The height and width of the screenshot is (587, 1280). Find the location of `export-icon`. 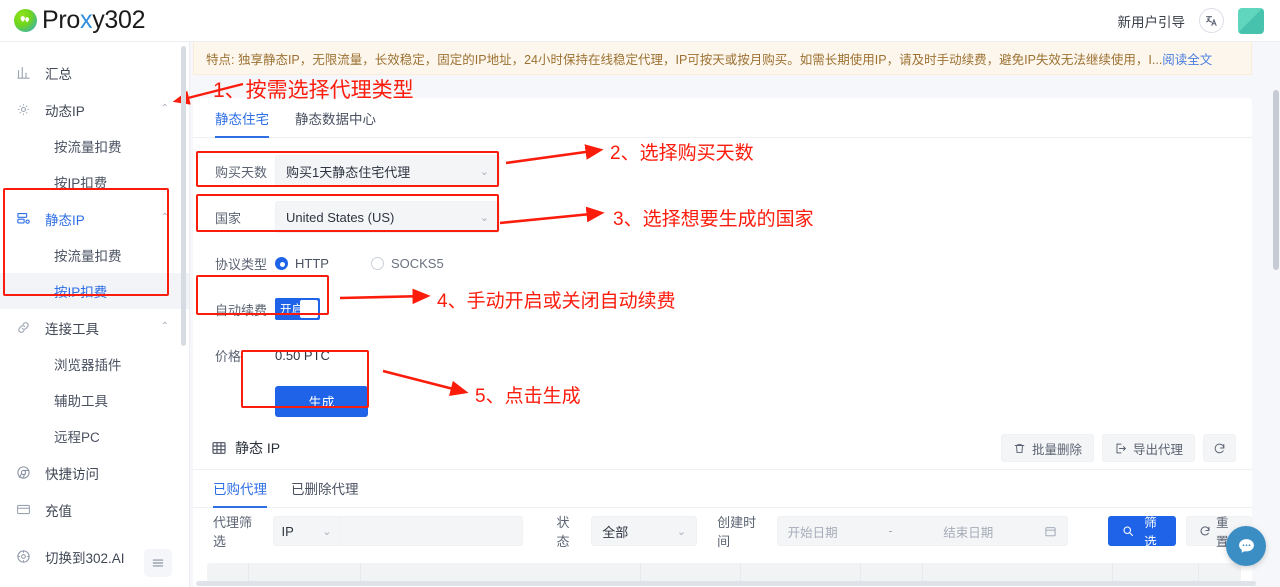

export-icon is located at coordinates (1120, 448).